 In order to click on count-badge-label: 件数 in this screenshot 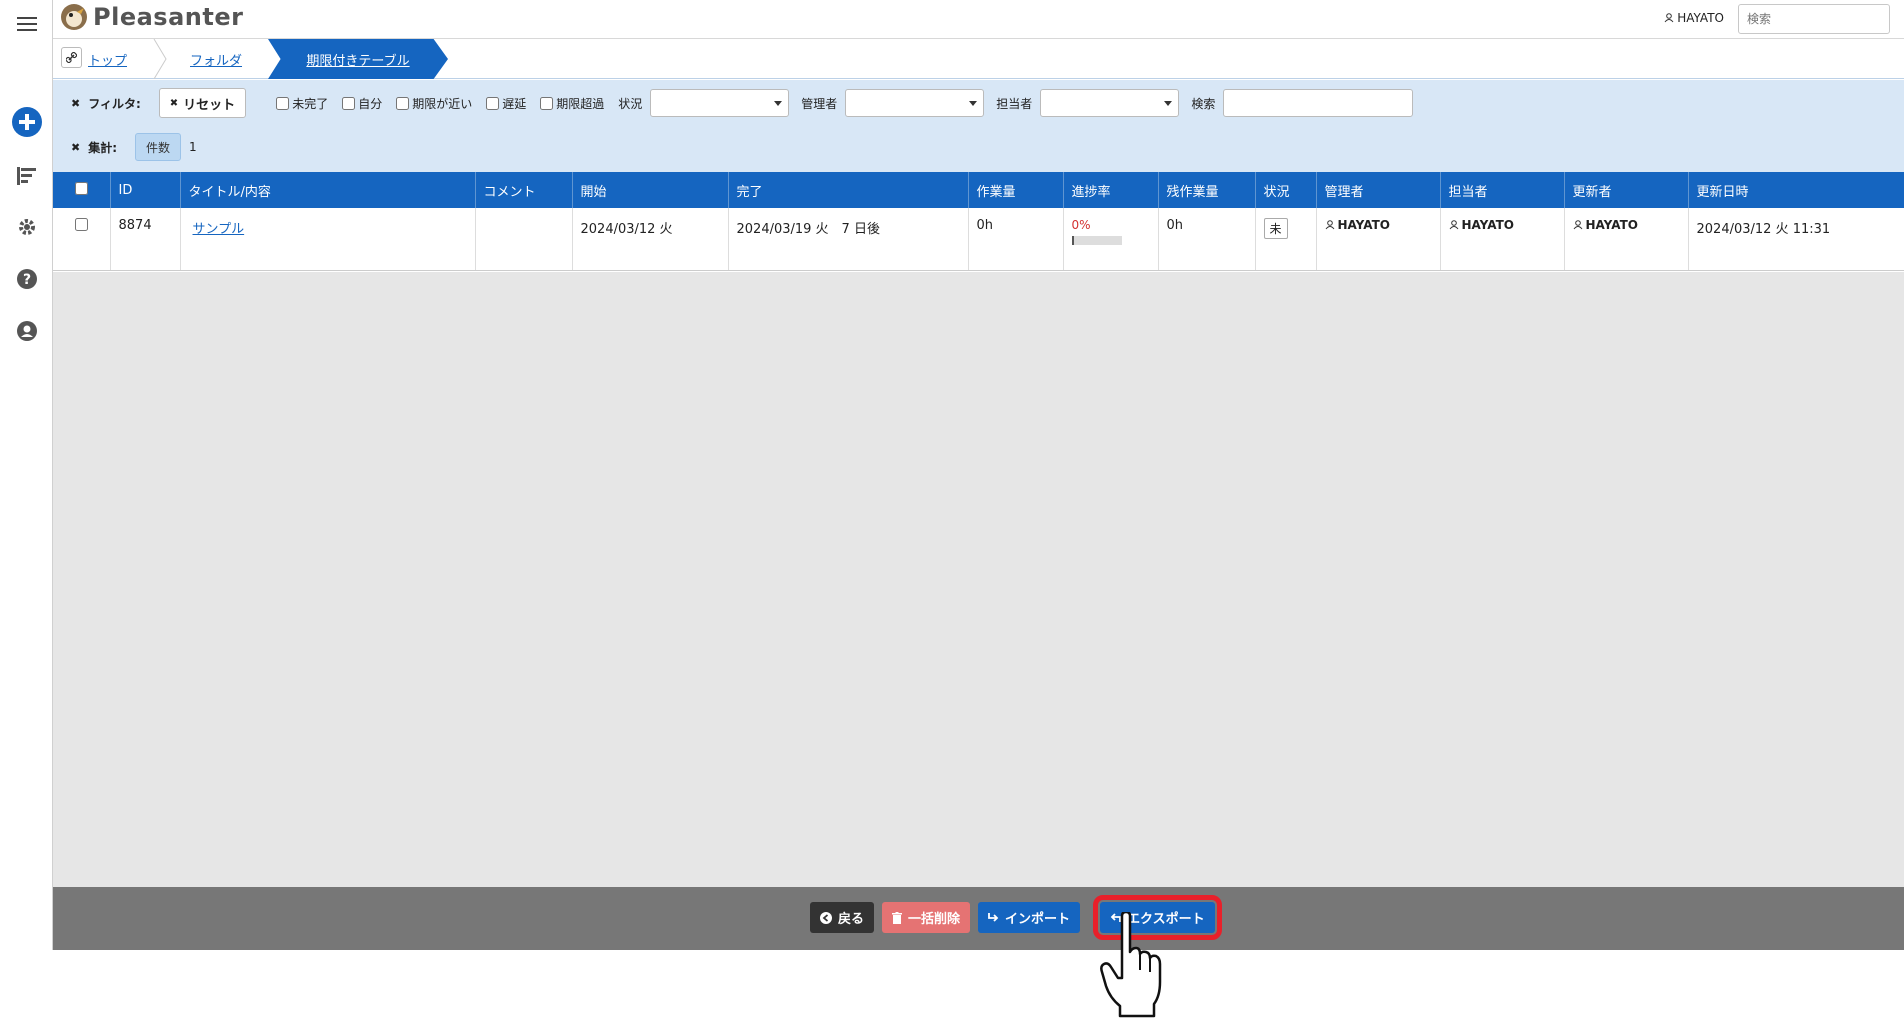, I will do `click(158, 147)`.